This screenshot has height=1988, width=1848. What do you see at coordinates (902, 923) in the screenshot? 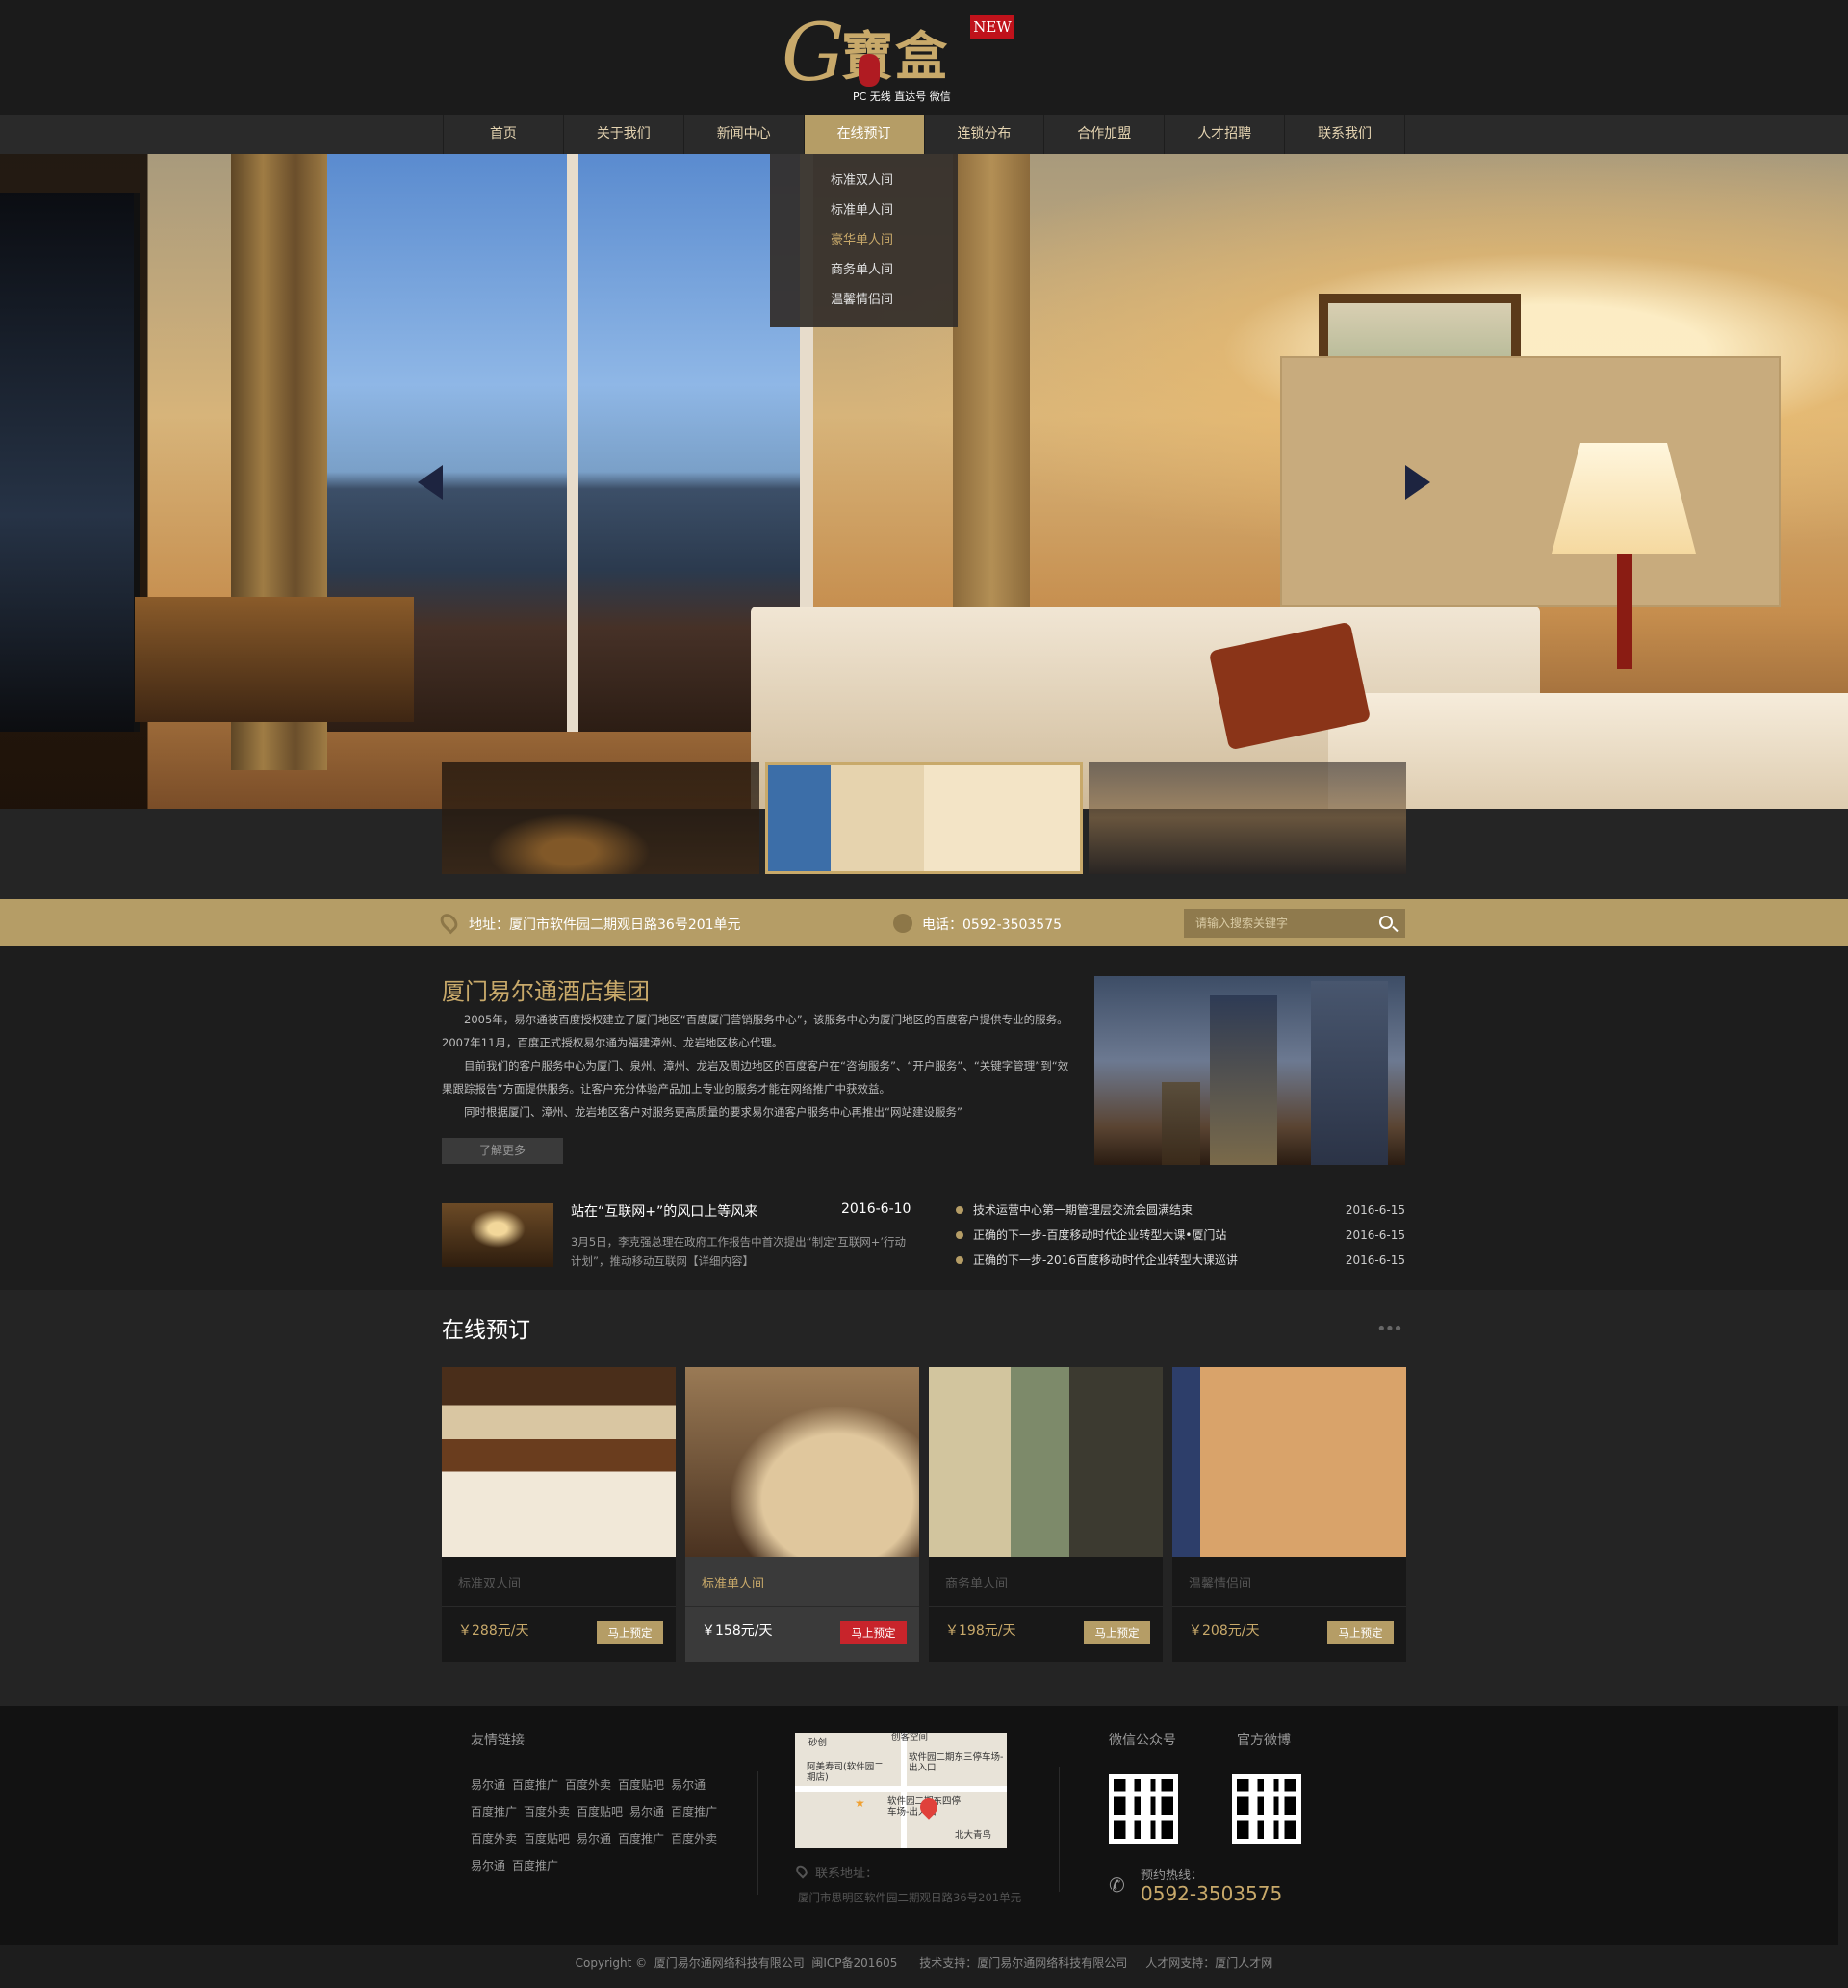
I see `phone-icon` at bounding box center [902, 923].